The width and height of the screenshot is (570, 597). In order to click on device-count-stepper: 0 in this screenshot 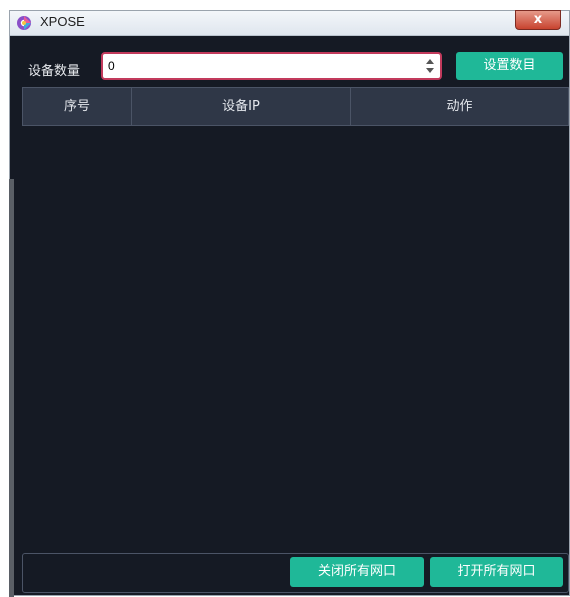, I will do `click(271, 66)`.